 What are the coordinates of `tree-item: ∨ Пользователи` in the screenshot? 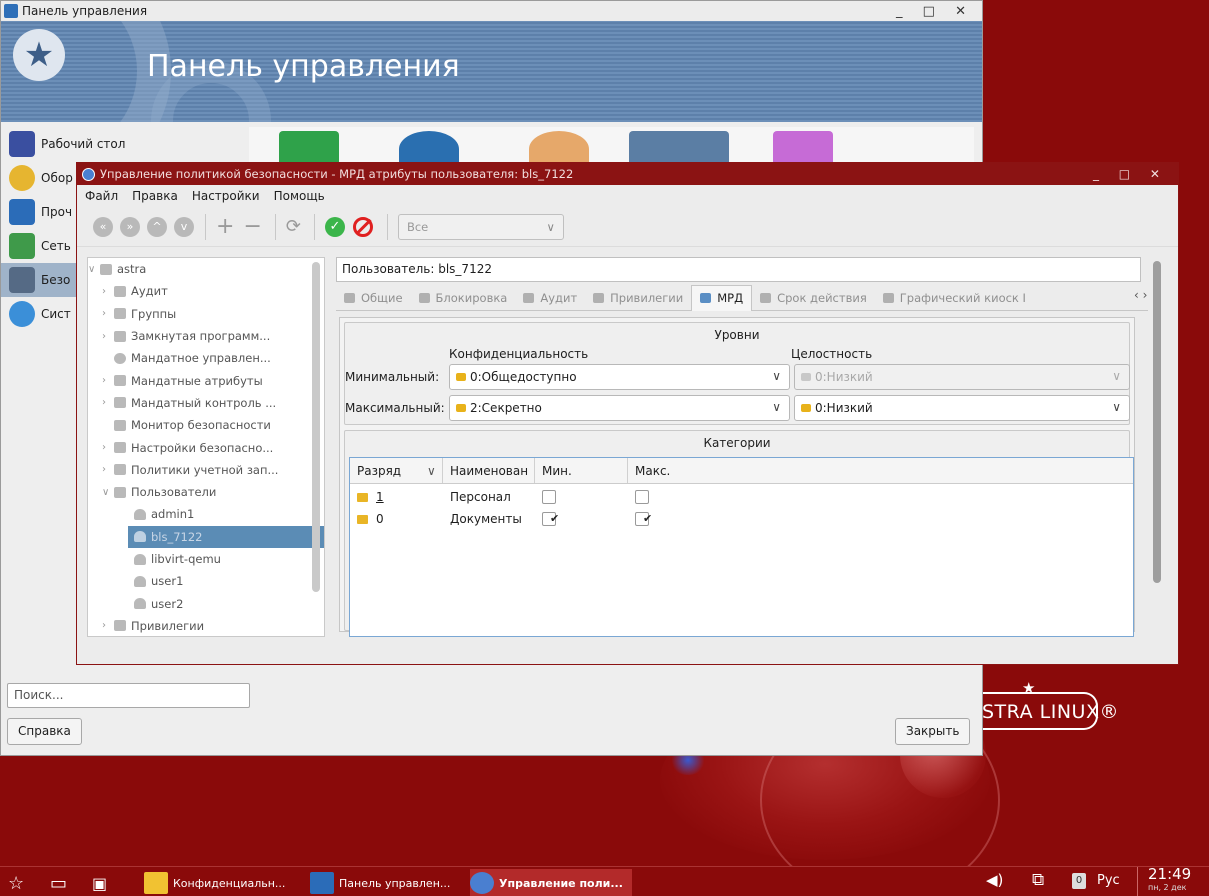 It's located at (206, 492).